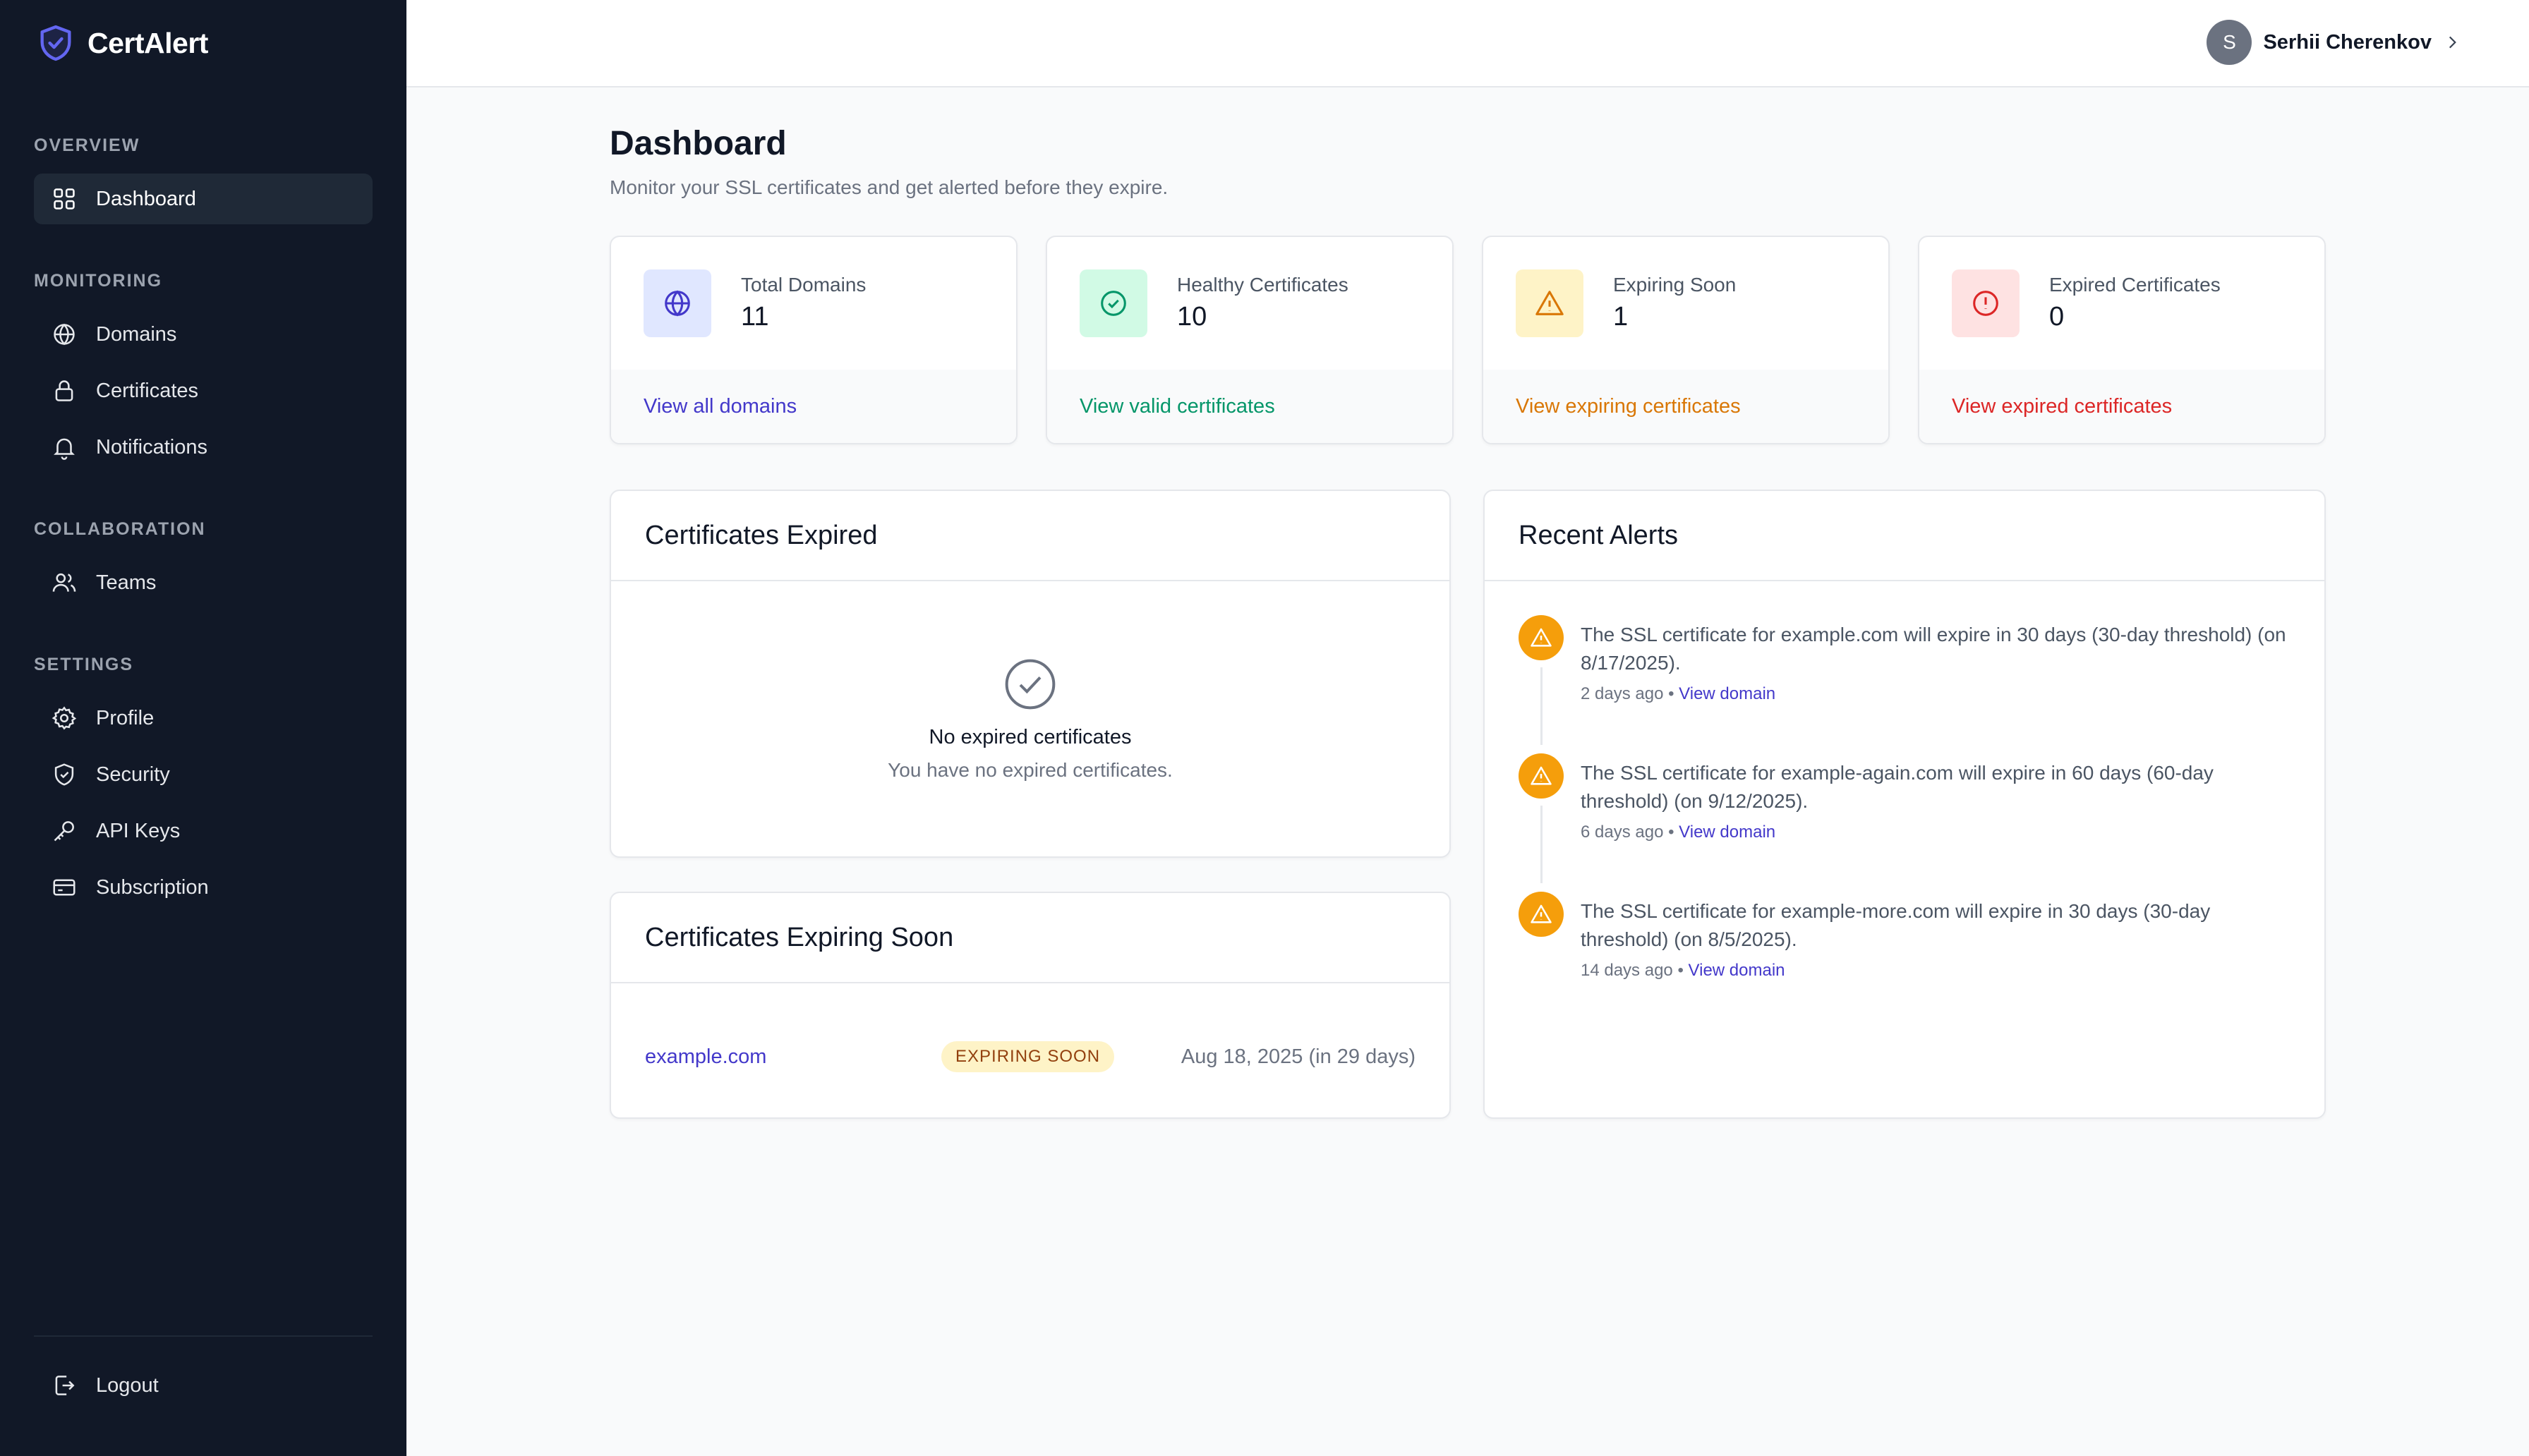 This screenshot has width=2529, height=1456. I want to click on sidebar-item-notifications: Notifications, so click(203, 447).